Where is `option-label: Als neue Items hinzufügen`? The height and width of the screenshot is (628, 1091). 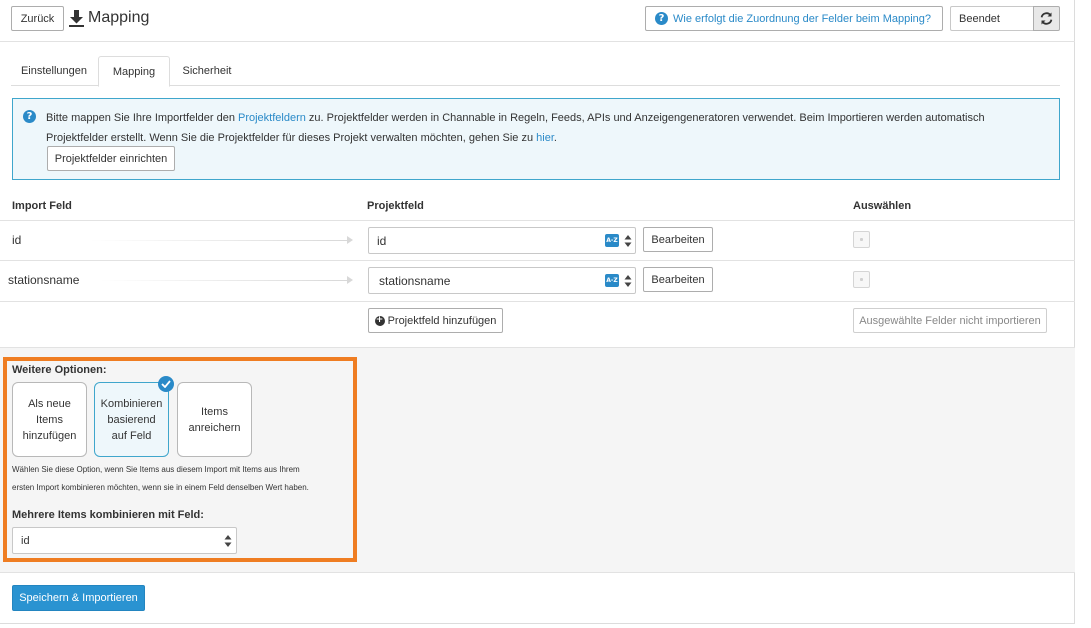 option-label: Als neue Items hinzufügen is located at coordinates (49, 419).